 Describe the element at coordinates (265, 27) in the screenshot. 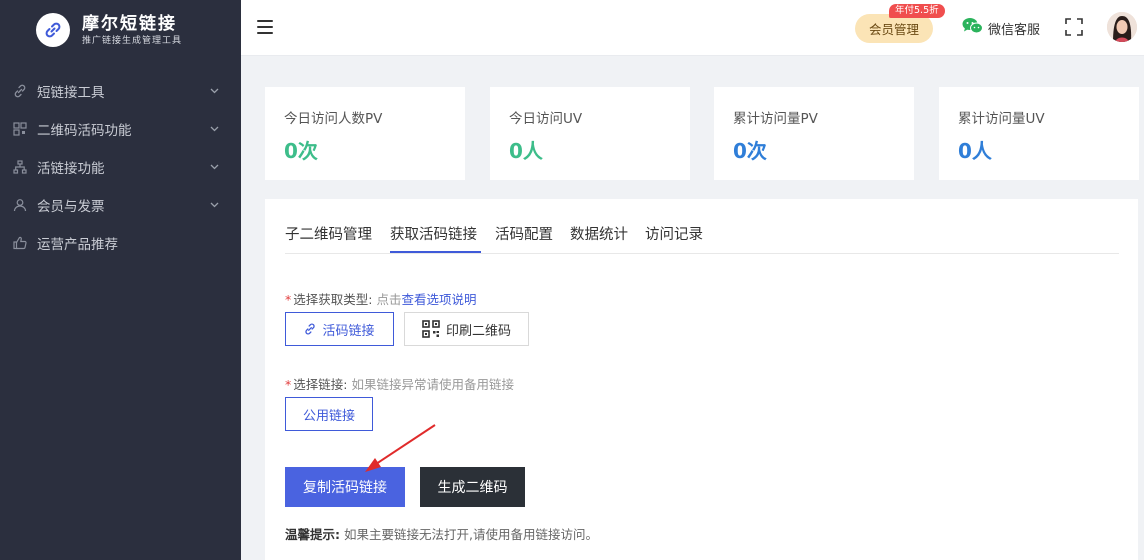

I see `menu-toggle-icon` at that location.